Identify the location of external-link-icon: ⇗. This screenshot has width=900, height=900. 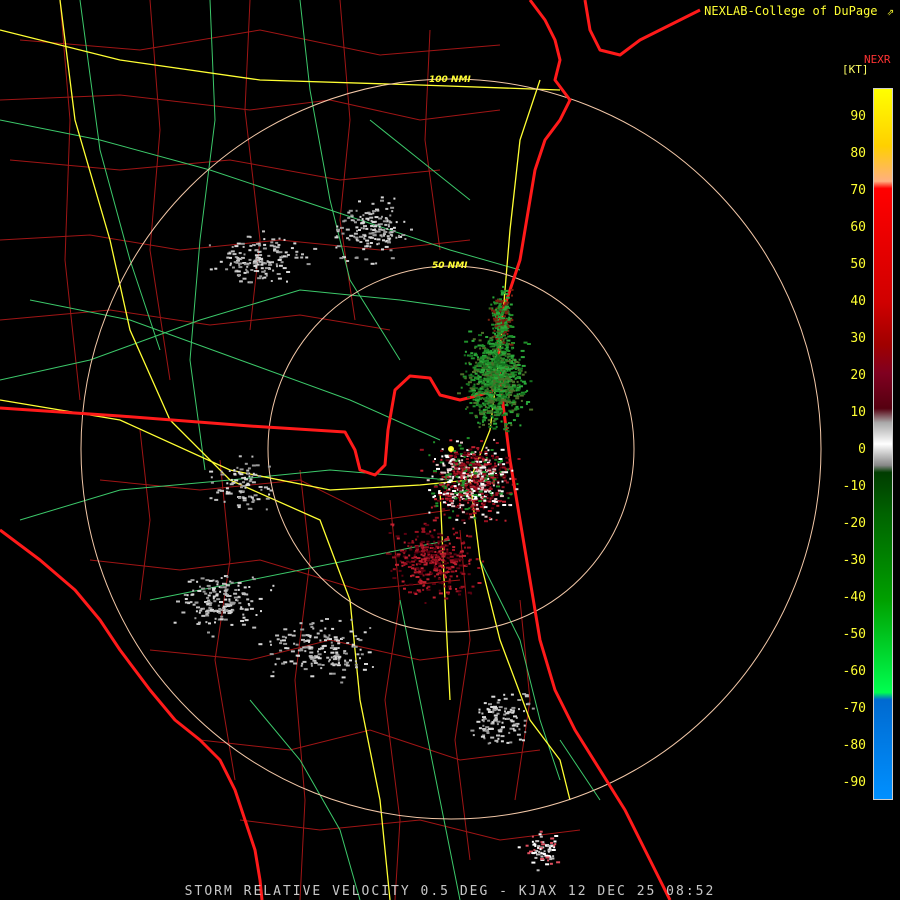
(890, 11).